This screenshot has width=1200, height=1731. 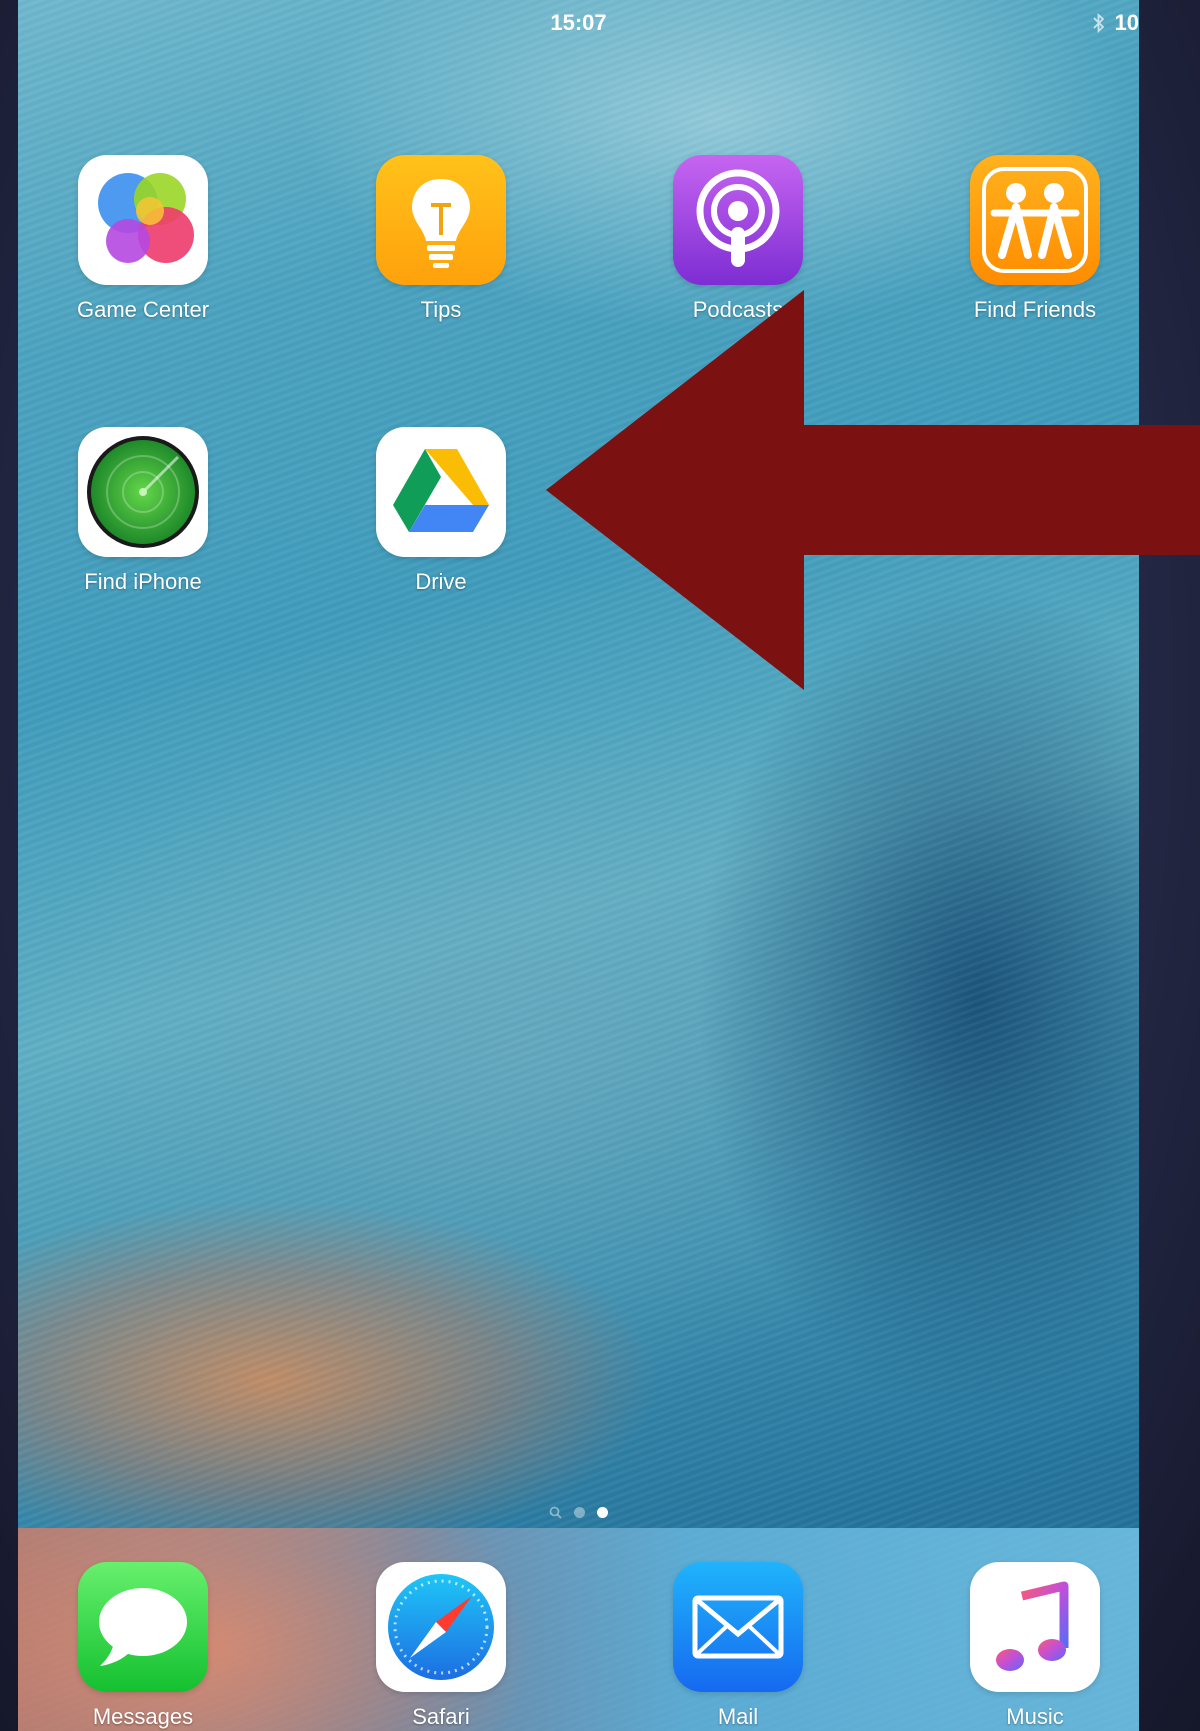 I want to click on app-mail: Mail, so click(x=738, y=1646).